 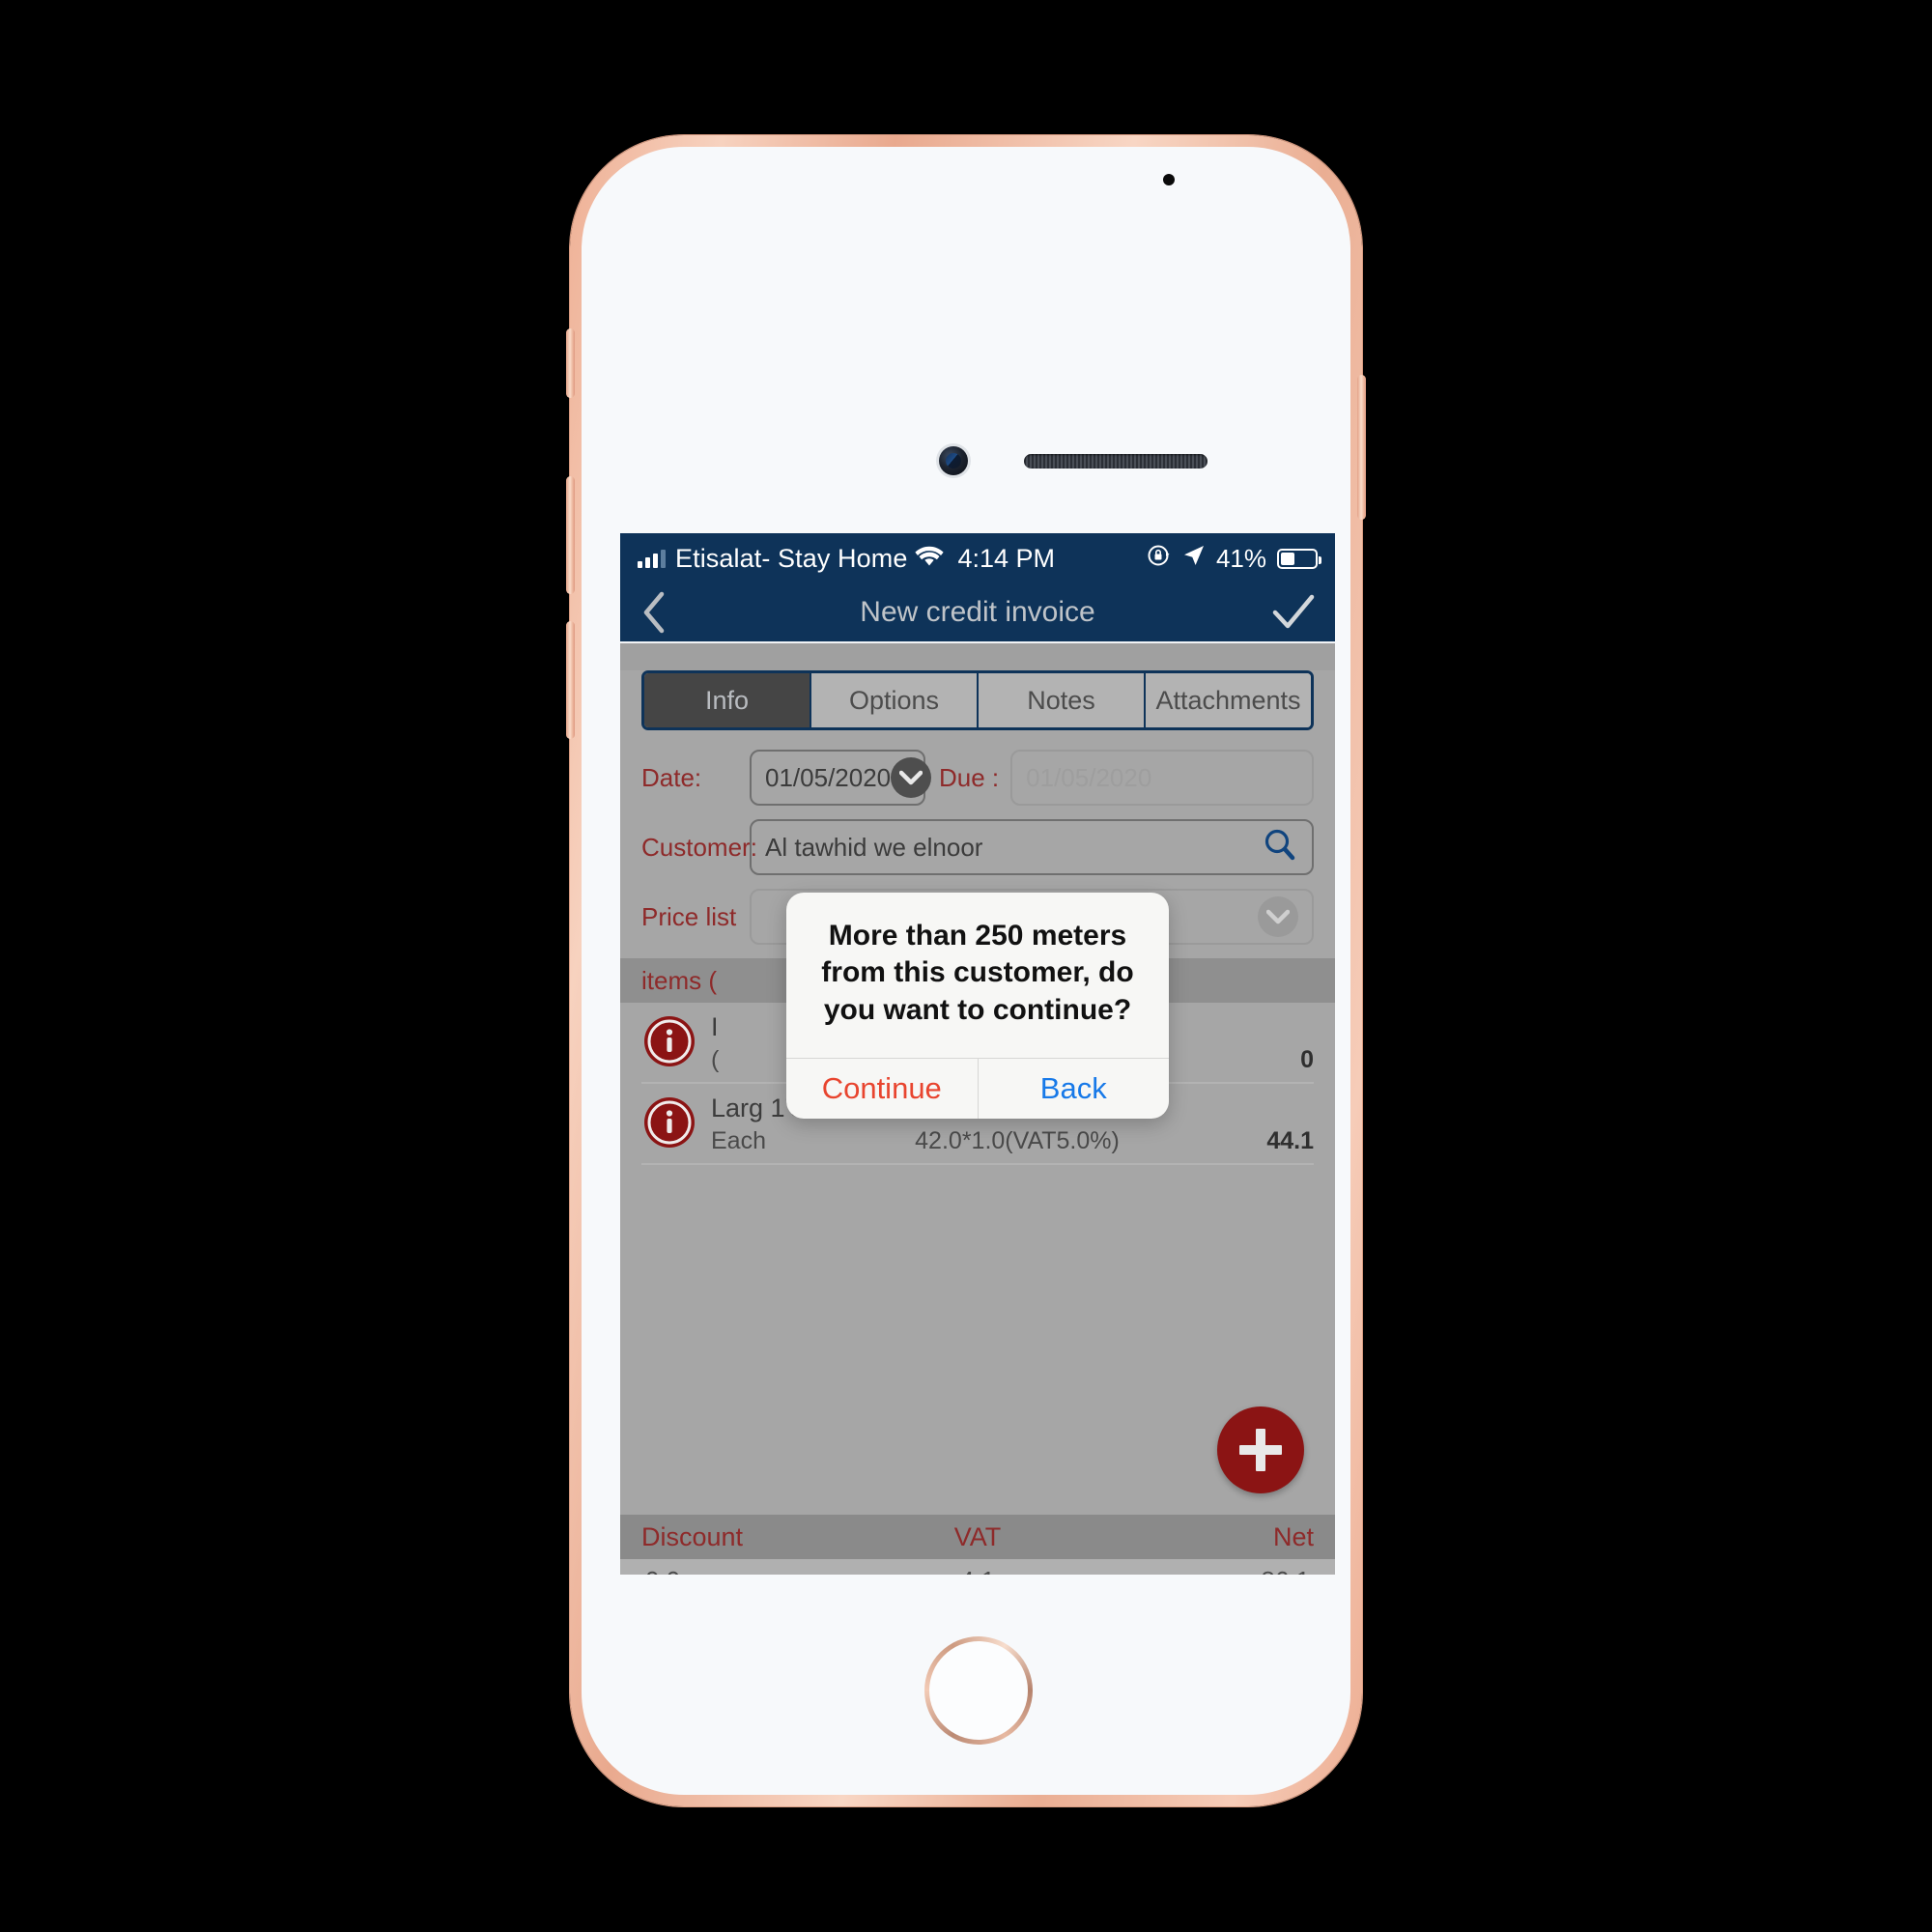 I want to click on battery-icon, so click(x=1299, y=558).